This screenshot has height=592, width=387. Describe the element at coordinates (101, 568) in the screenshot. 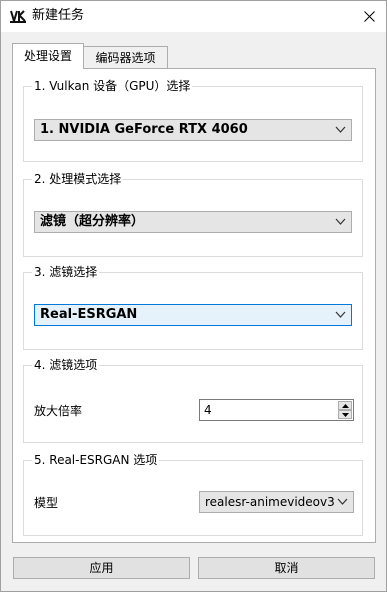

I see `apply-button: 应用` at that location.